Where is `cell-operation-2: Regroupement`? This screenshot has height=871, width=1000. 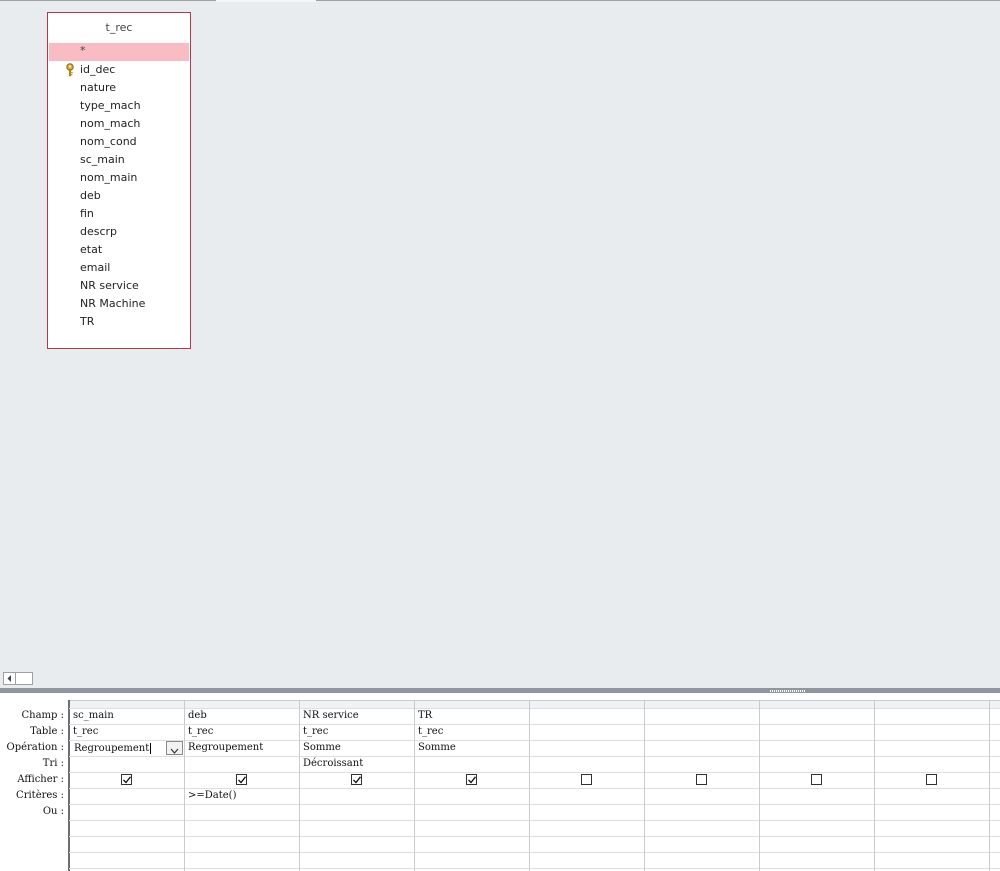 cell-operation-2: Regroupement is located at coordinates (241, 748).